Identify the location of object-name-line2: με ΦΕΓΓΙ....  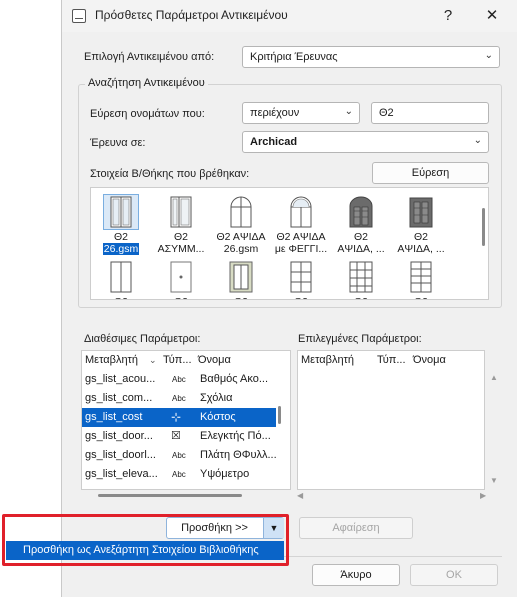
(301, 249).